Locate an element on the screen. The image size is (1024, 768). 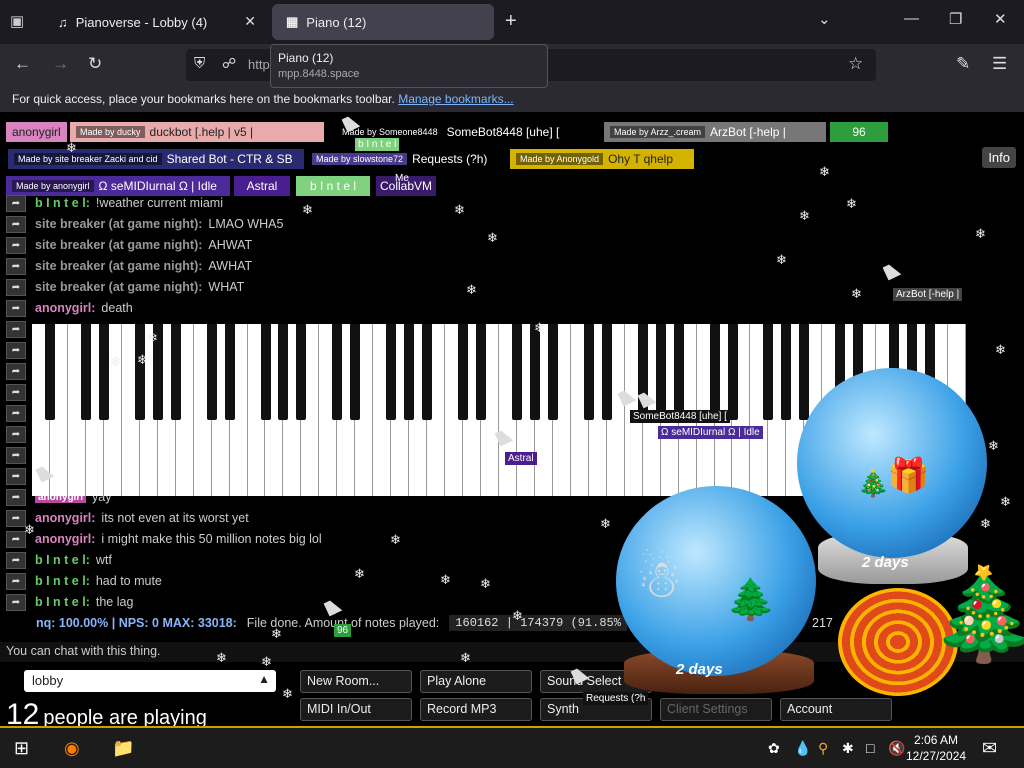
badge-name: b I n t e l is located at coordinates (333, 186).